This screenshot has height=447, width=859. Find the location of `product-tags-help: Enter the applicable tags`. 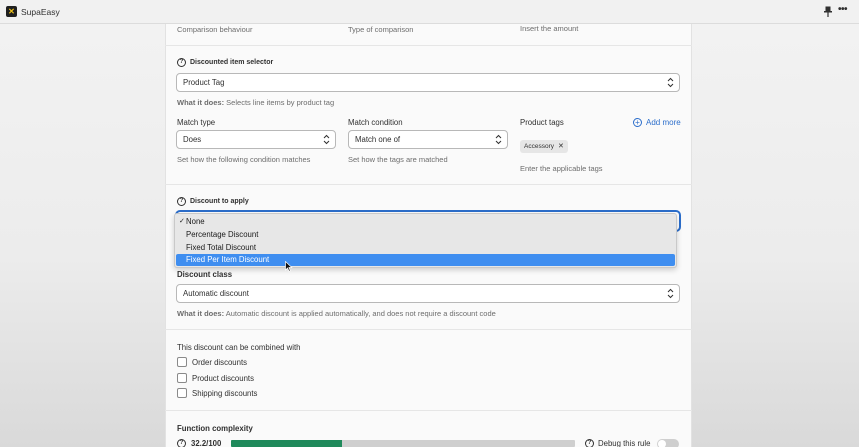

product-tags-help: Enter the applicable tags is located at coordinates (561, 168).